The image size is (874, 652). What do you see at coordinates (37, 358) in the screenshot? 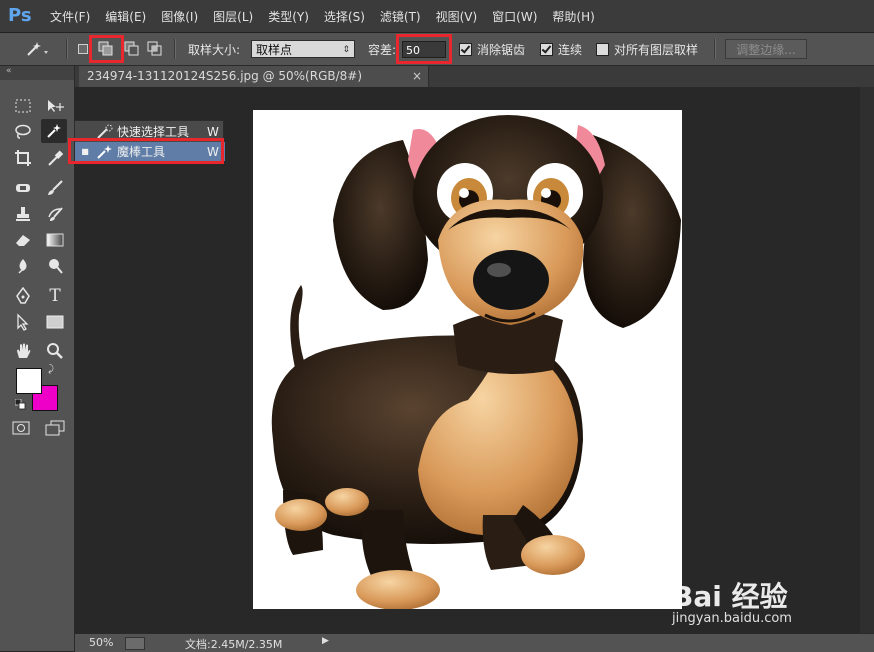
I see `tools-panel: « T ⤸` at bounding box center [37, 358].